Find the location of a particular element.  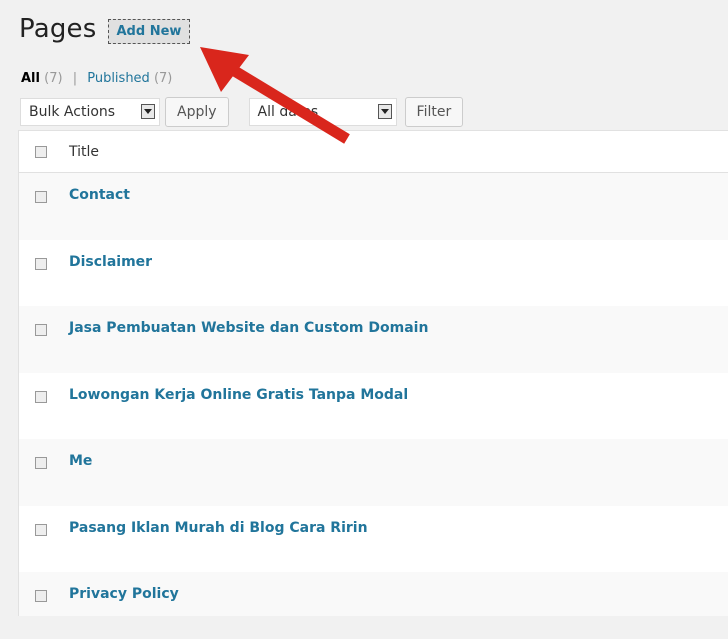

select-all-checkbox is located at coordinates (41, 151).